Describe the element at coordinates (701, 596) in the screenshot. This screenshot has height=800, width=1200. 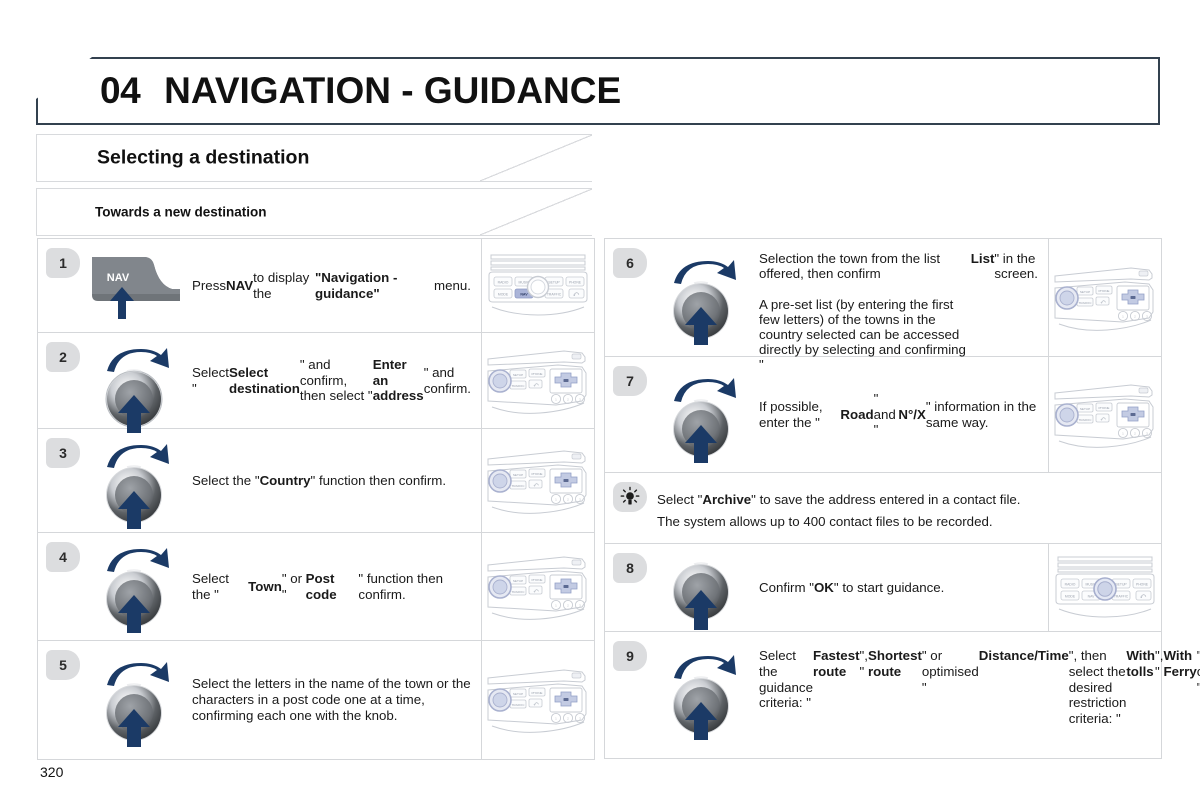
I see `rotary-knob-press-icon` at that location.